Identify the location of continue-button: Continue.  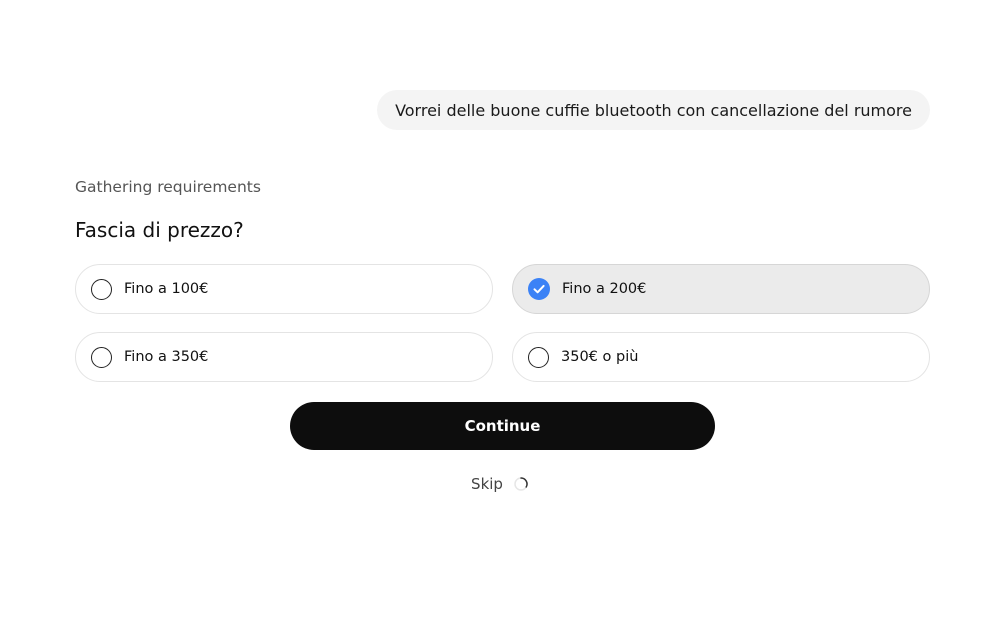
(502, 426).